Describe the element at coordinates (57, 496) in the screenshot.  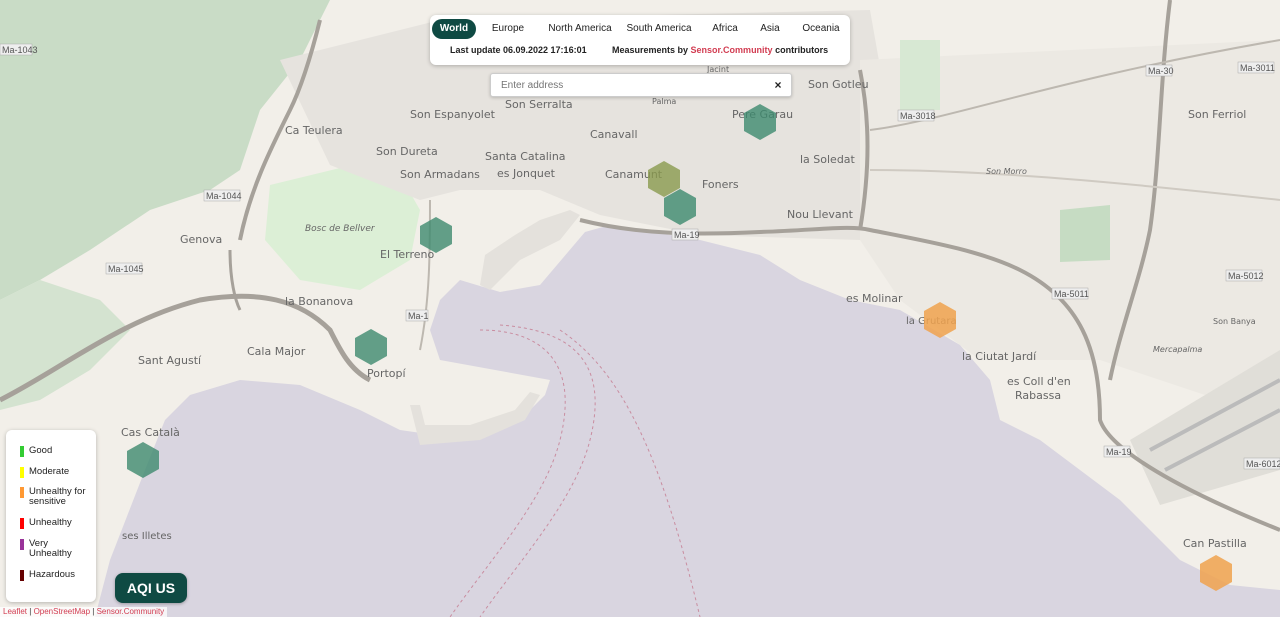
I see `legend-label: Unhealthy for sensitive` at that location.